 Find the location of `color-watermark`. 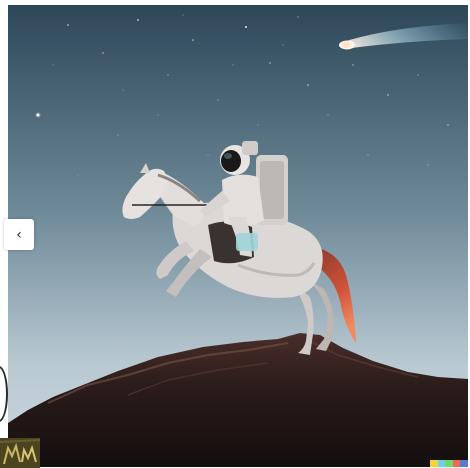

color-watermark is located at coordinates (449, 463).